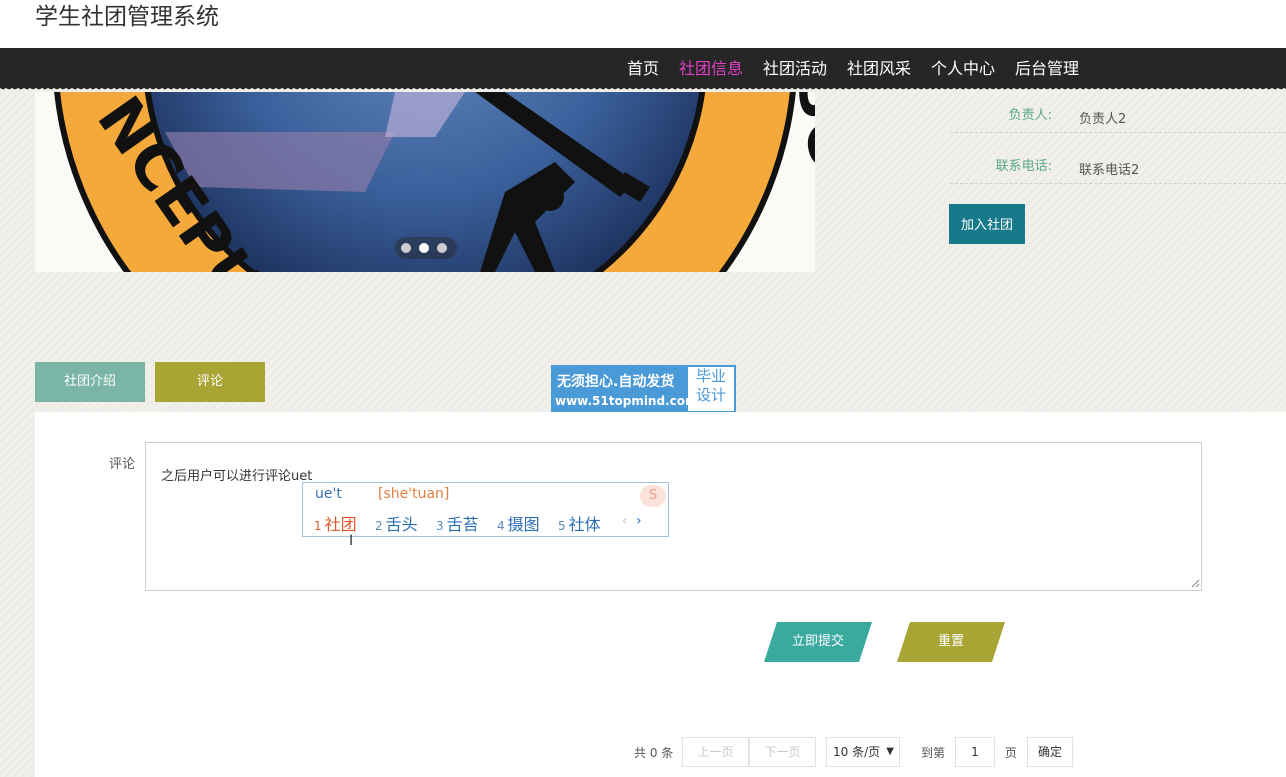 The height and width of the screenshot is (777, 1286). Describe the element at coordinates (890, 751) in the screenshot. I see `chevron-down-icon: ▼` at that location.